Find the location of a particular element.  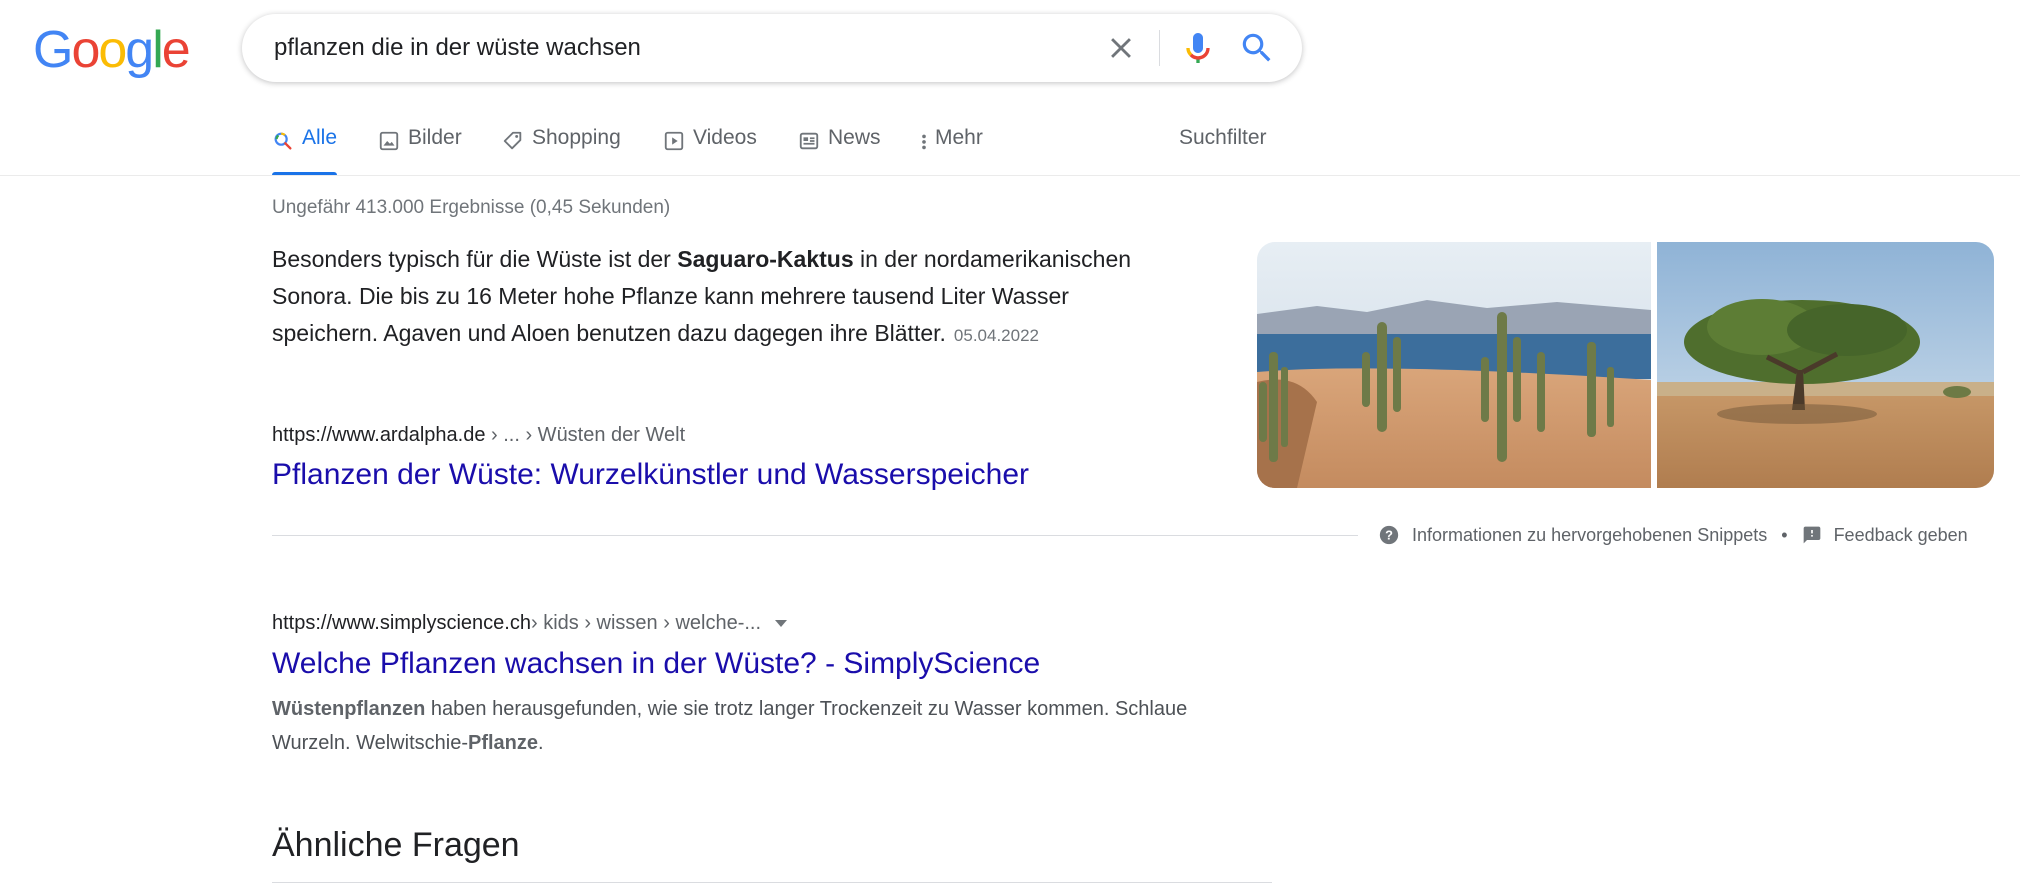

desert-cactus-image is located at coordinates (1625, 365).